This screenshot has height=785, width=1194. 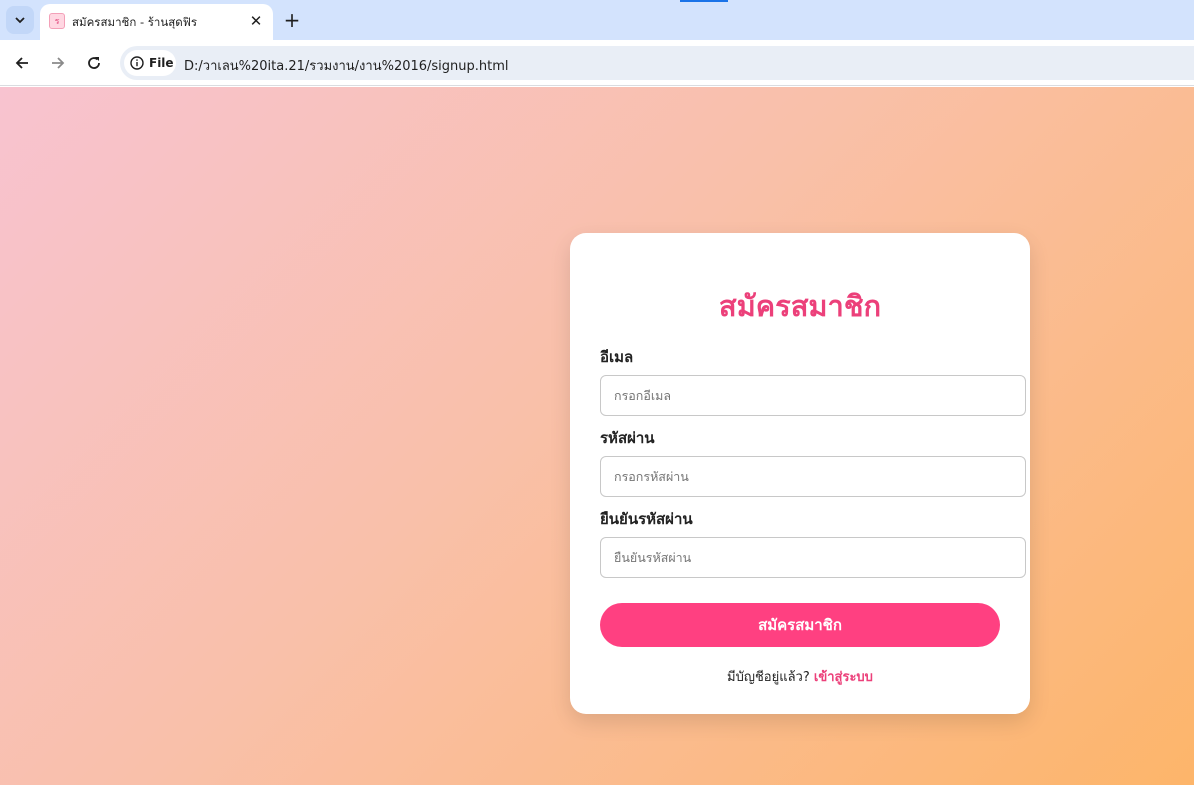 I want to click on back-button, so click(x=22, y=63).